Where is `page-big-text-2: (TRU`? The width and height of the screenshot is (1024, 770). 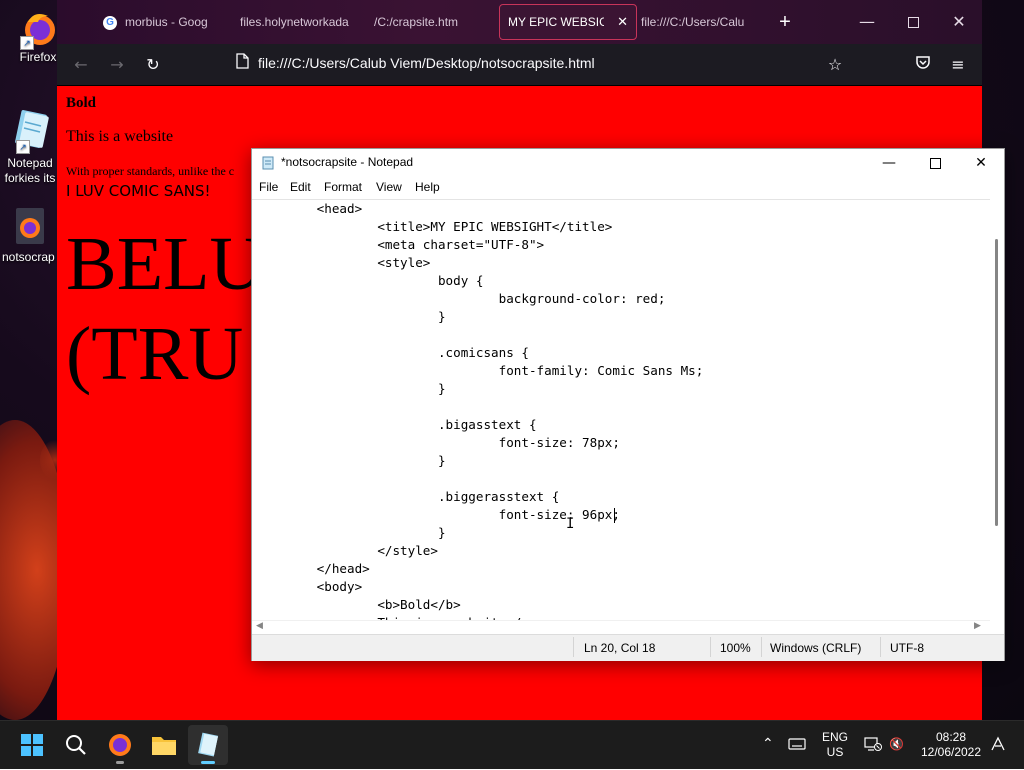 page-big-text-2: (TRU is located at coordinates (155, 354).